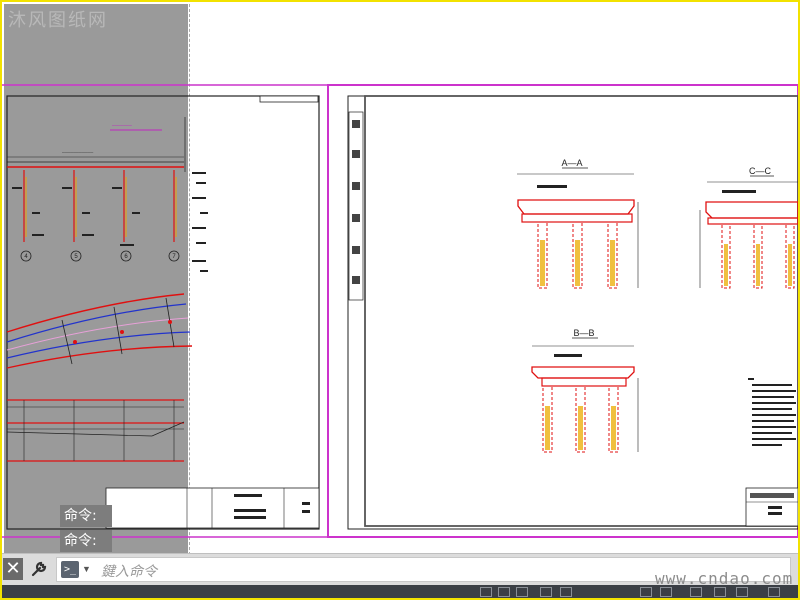  What do you see at coordinates (126, 257) in the screenshot?
I see `axis-label: 6` at bounding box center [126, 257].